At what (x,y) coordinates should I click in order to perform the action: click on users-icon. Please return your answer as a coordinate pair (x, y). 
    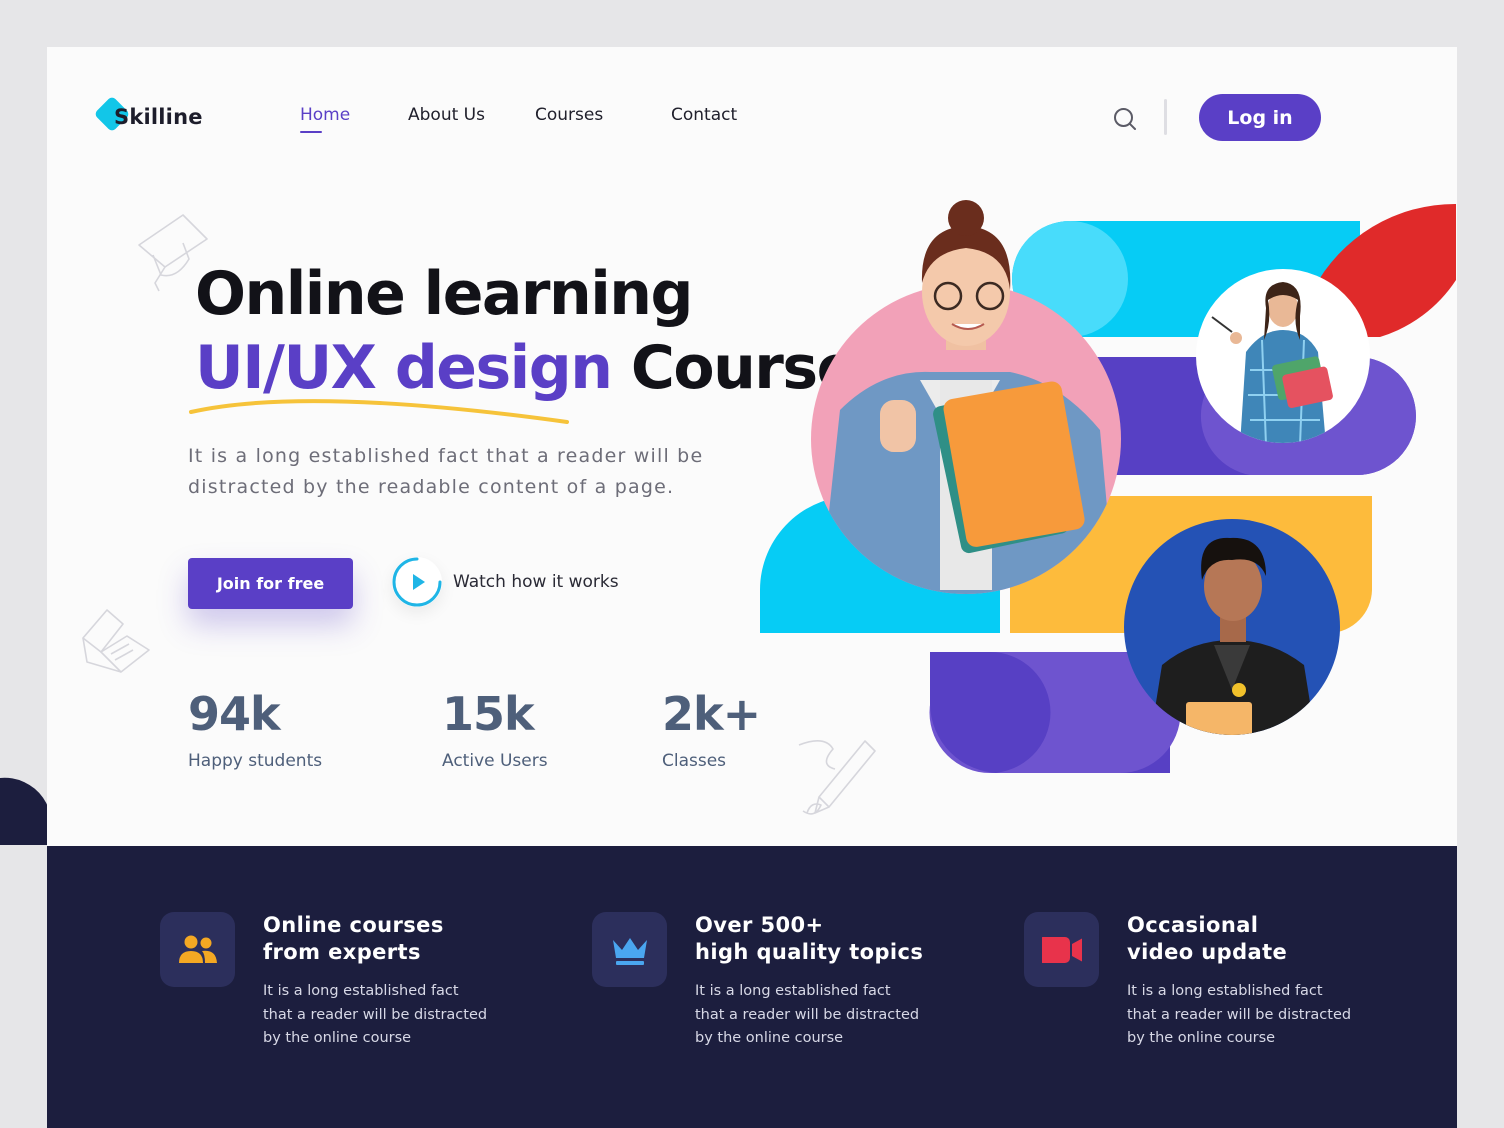
    Looking at the image, I should click on (198, 949).